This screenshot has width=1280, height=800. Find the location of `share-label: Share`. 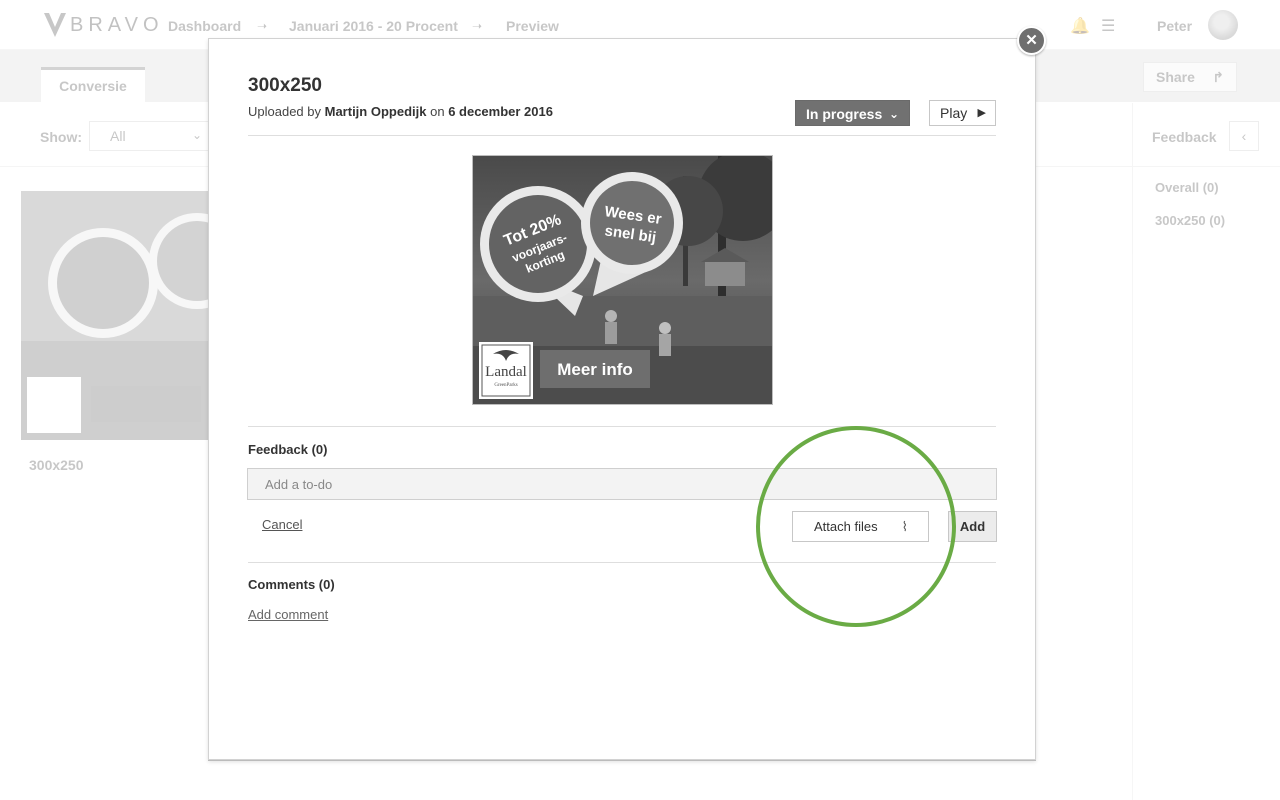

share-label: Share is located at coordinates (1175, 77).